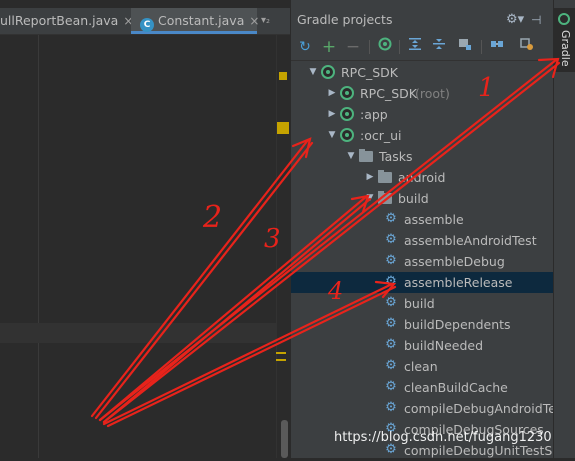 Image resolution: width=575 pixels, height=461 pixels. I want to click on add-icon: +, so click(329, 47).